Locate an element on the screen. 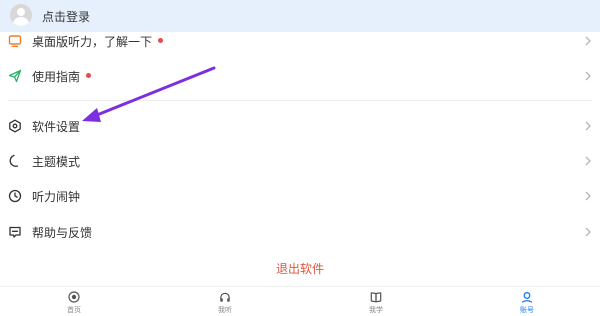  hexagon-settings-icon is located at coordinates (15, 126).